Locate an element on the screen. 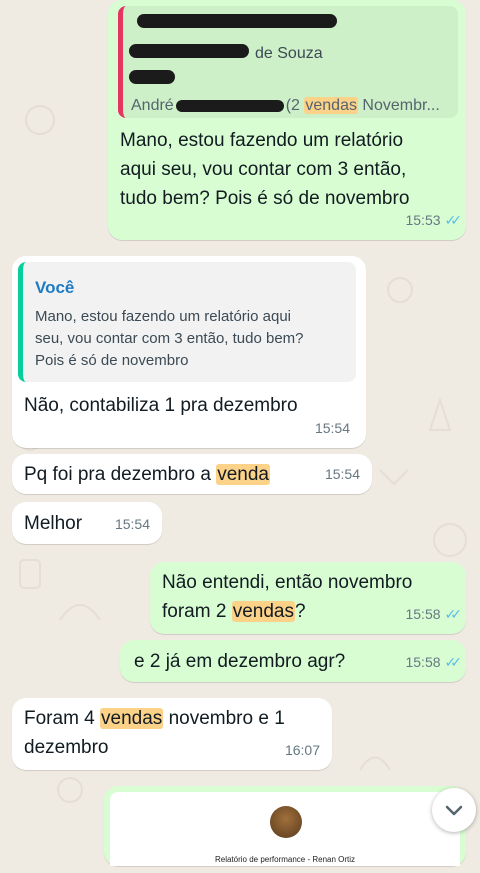 The width and height of the screenshot is (480, 873). message-text: Não, contabiliza 1 pra dezembro is located at coordinates (161, 405).